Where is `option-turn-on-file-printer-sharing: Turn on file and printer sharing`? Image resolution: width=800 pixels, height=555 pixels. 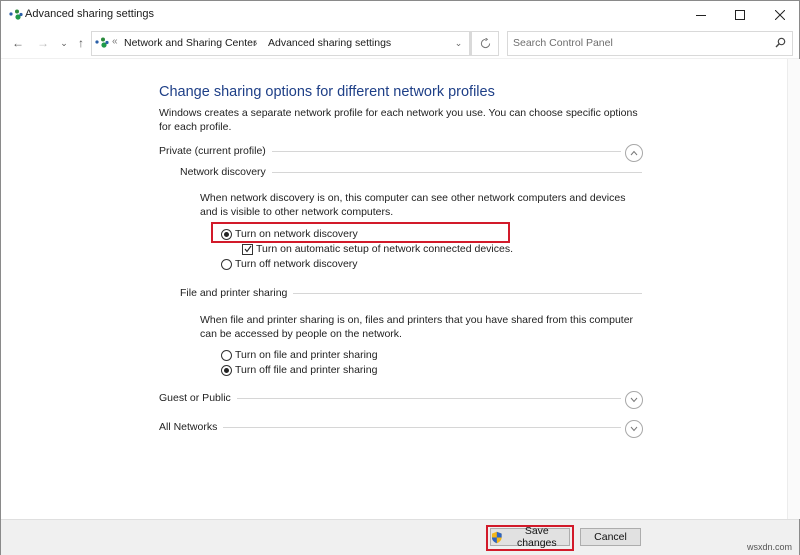
option-turn-on-file-printer-sharing: Turn on file and printer sharing is located at coordinates (299, 355).